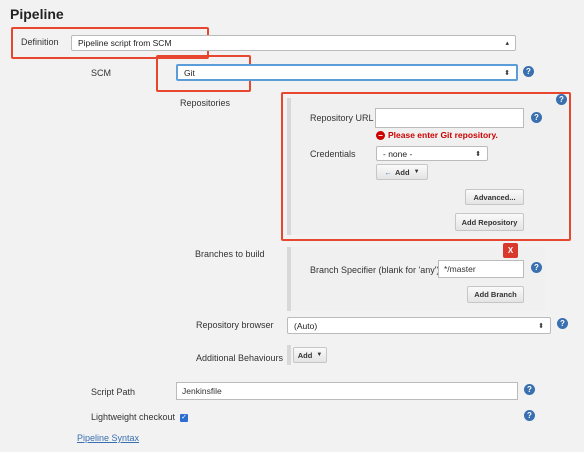 The width and height of the screenshot is (584, 452). Describe the element at coordinates (398, 153) in the screenshot. I see `credentials-value: - none -` at that location.